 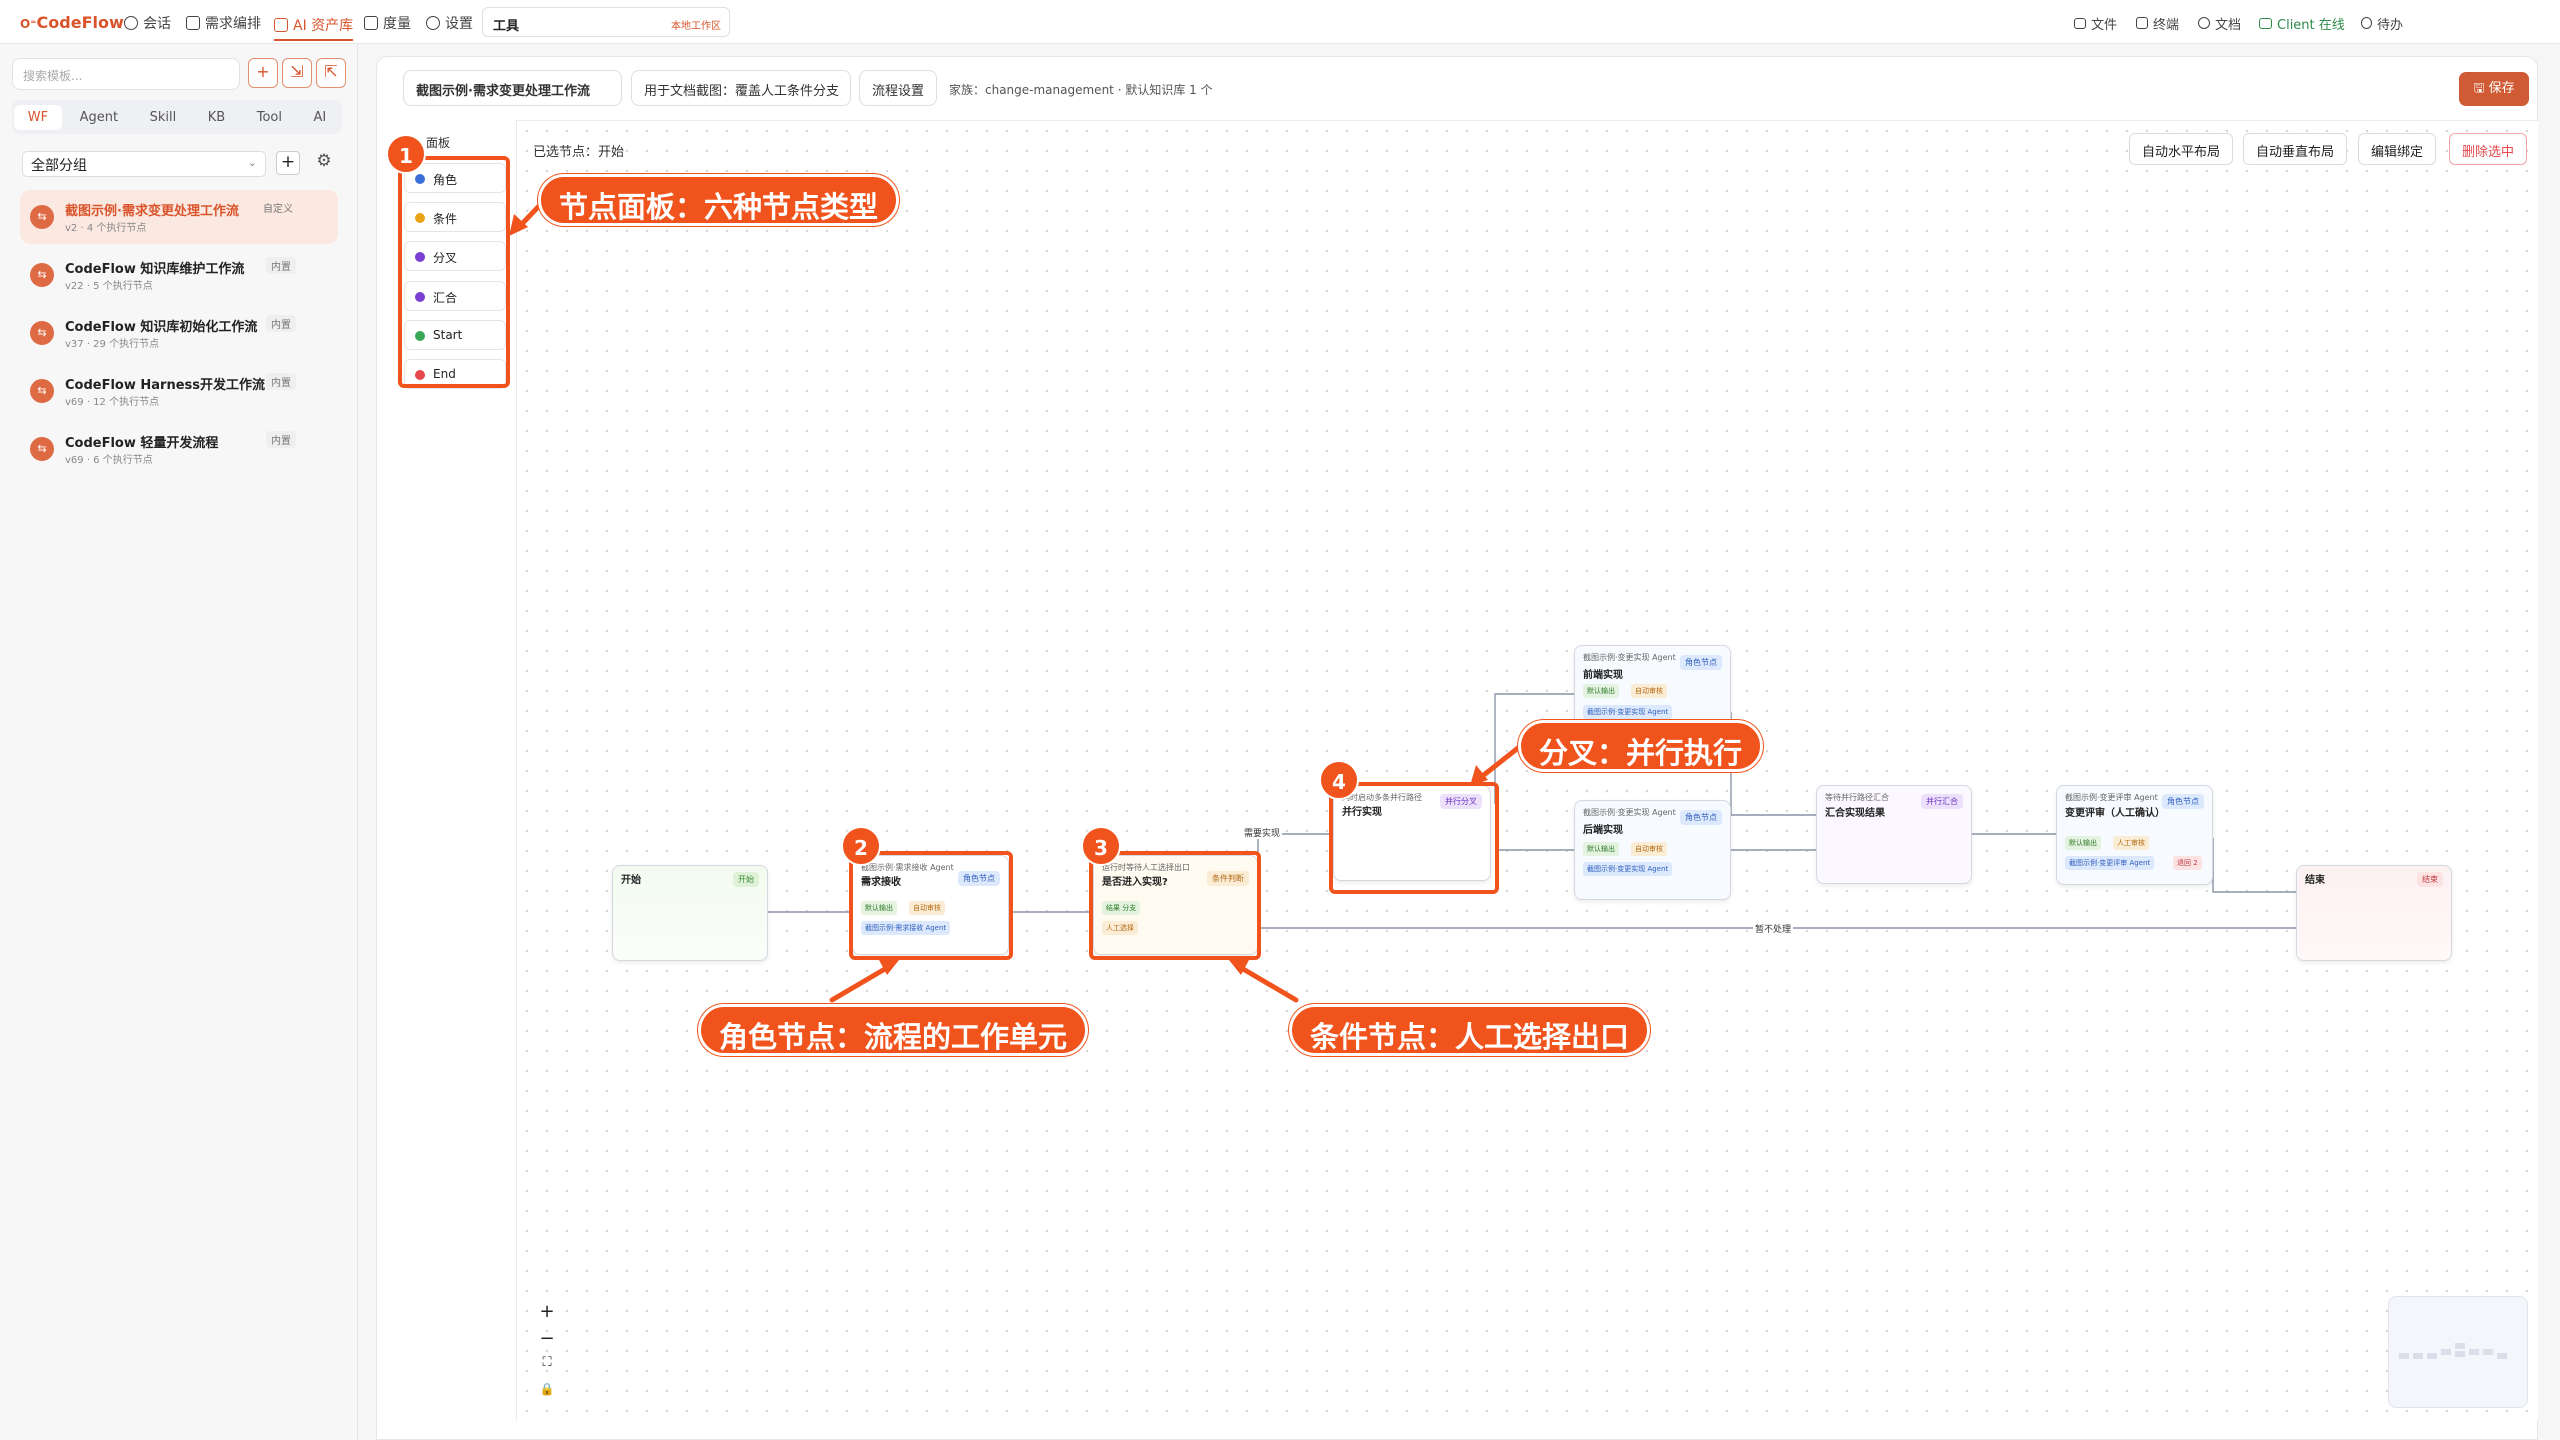 What do you see at coordinates (1101, 846) in the screenshot?
I see `annotation-badge-3: 3` at bounding box center [1101, 846].